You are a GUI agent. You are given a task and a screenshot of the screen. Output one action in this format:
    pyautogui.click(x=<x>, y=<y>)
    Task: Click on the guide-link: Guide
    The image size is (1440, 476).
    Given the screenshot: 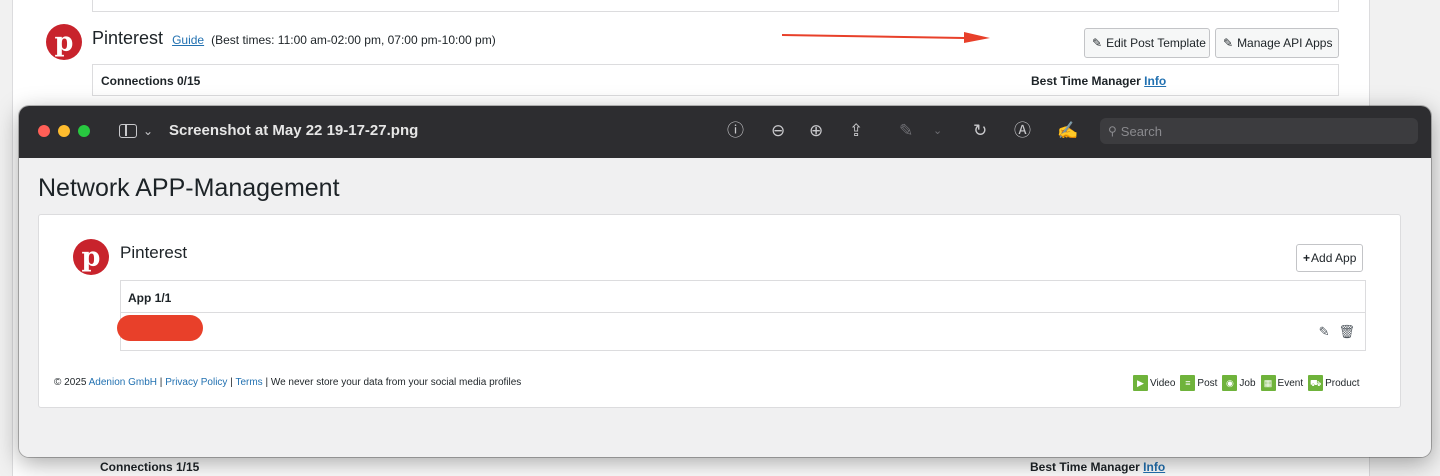 What is the action you would take?
    pyautogui.click(x=188, y=40)
    